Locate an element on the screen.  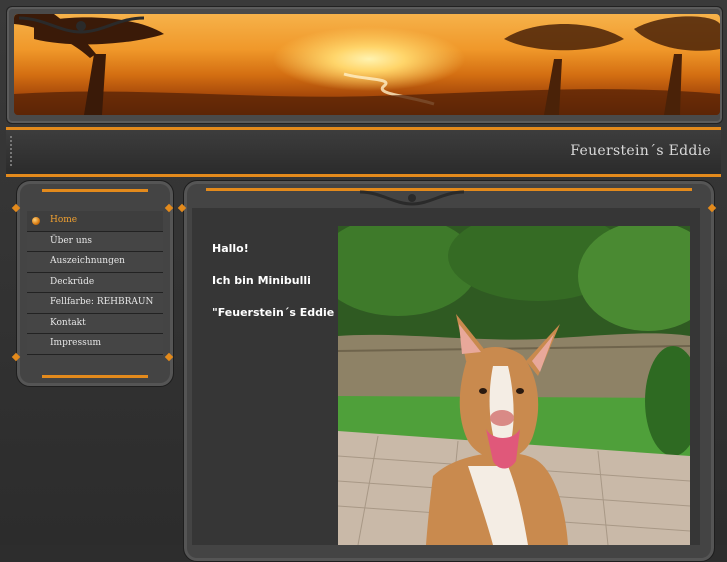
intro-text: Ich bin Minibulli is located at coordinates (261, 280).